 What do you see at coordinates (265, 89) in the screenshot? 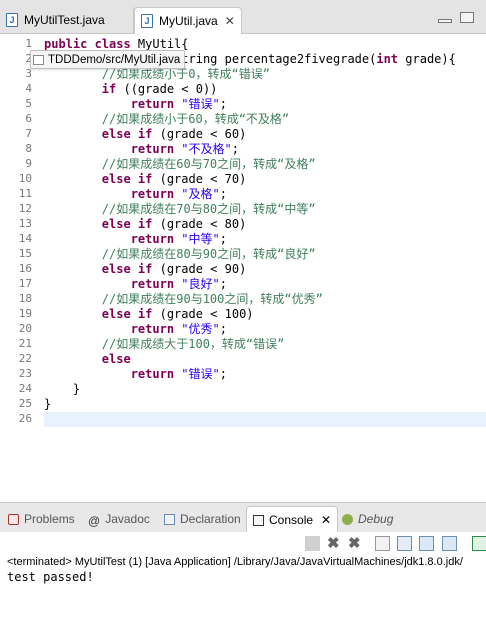
I see `code-line: if ((grade < 0))` at bounding box center [265, 89].